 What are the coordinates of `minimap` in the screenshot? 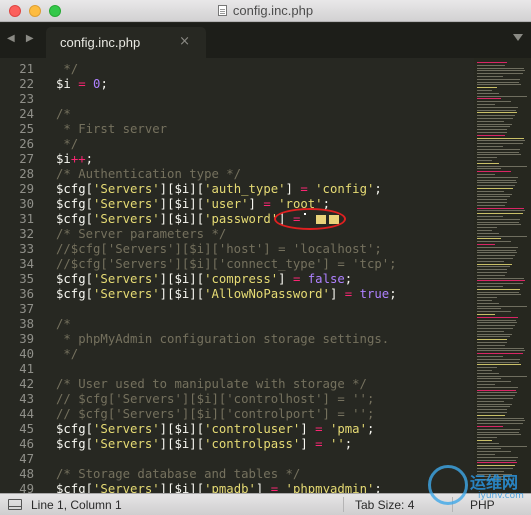 It's located at (502, 275).